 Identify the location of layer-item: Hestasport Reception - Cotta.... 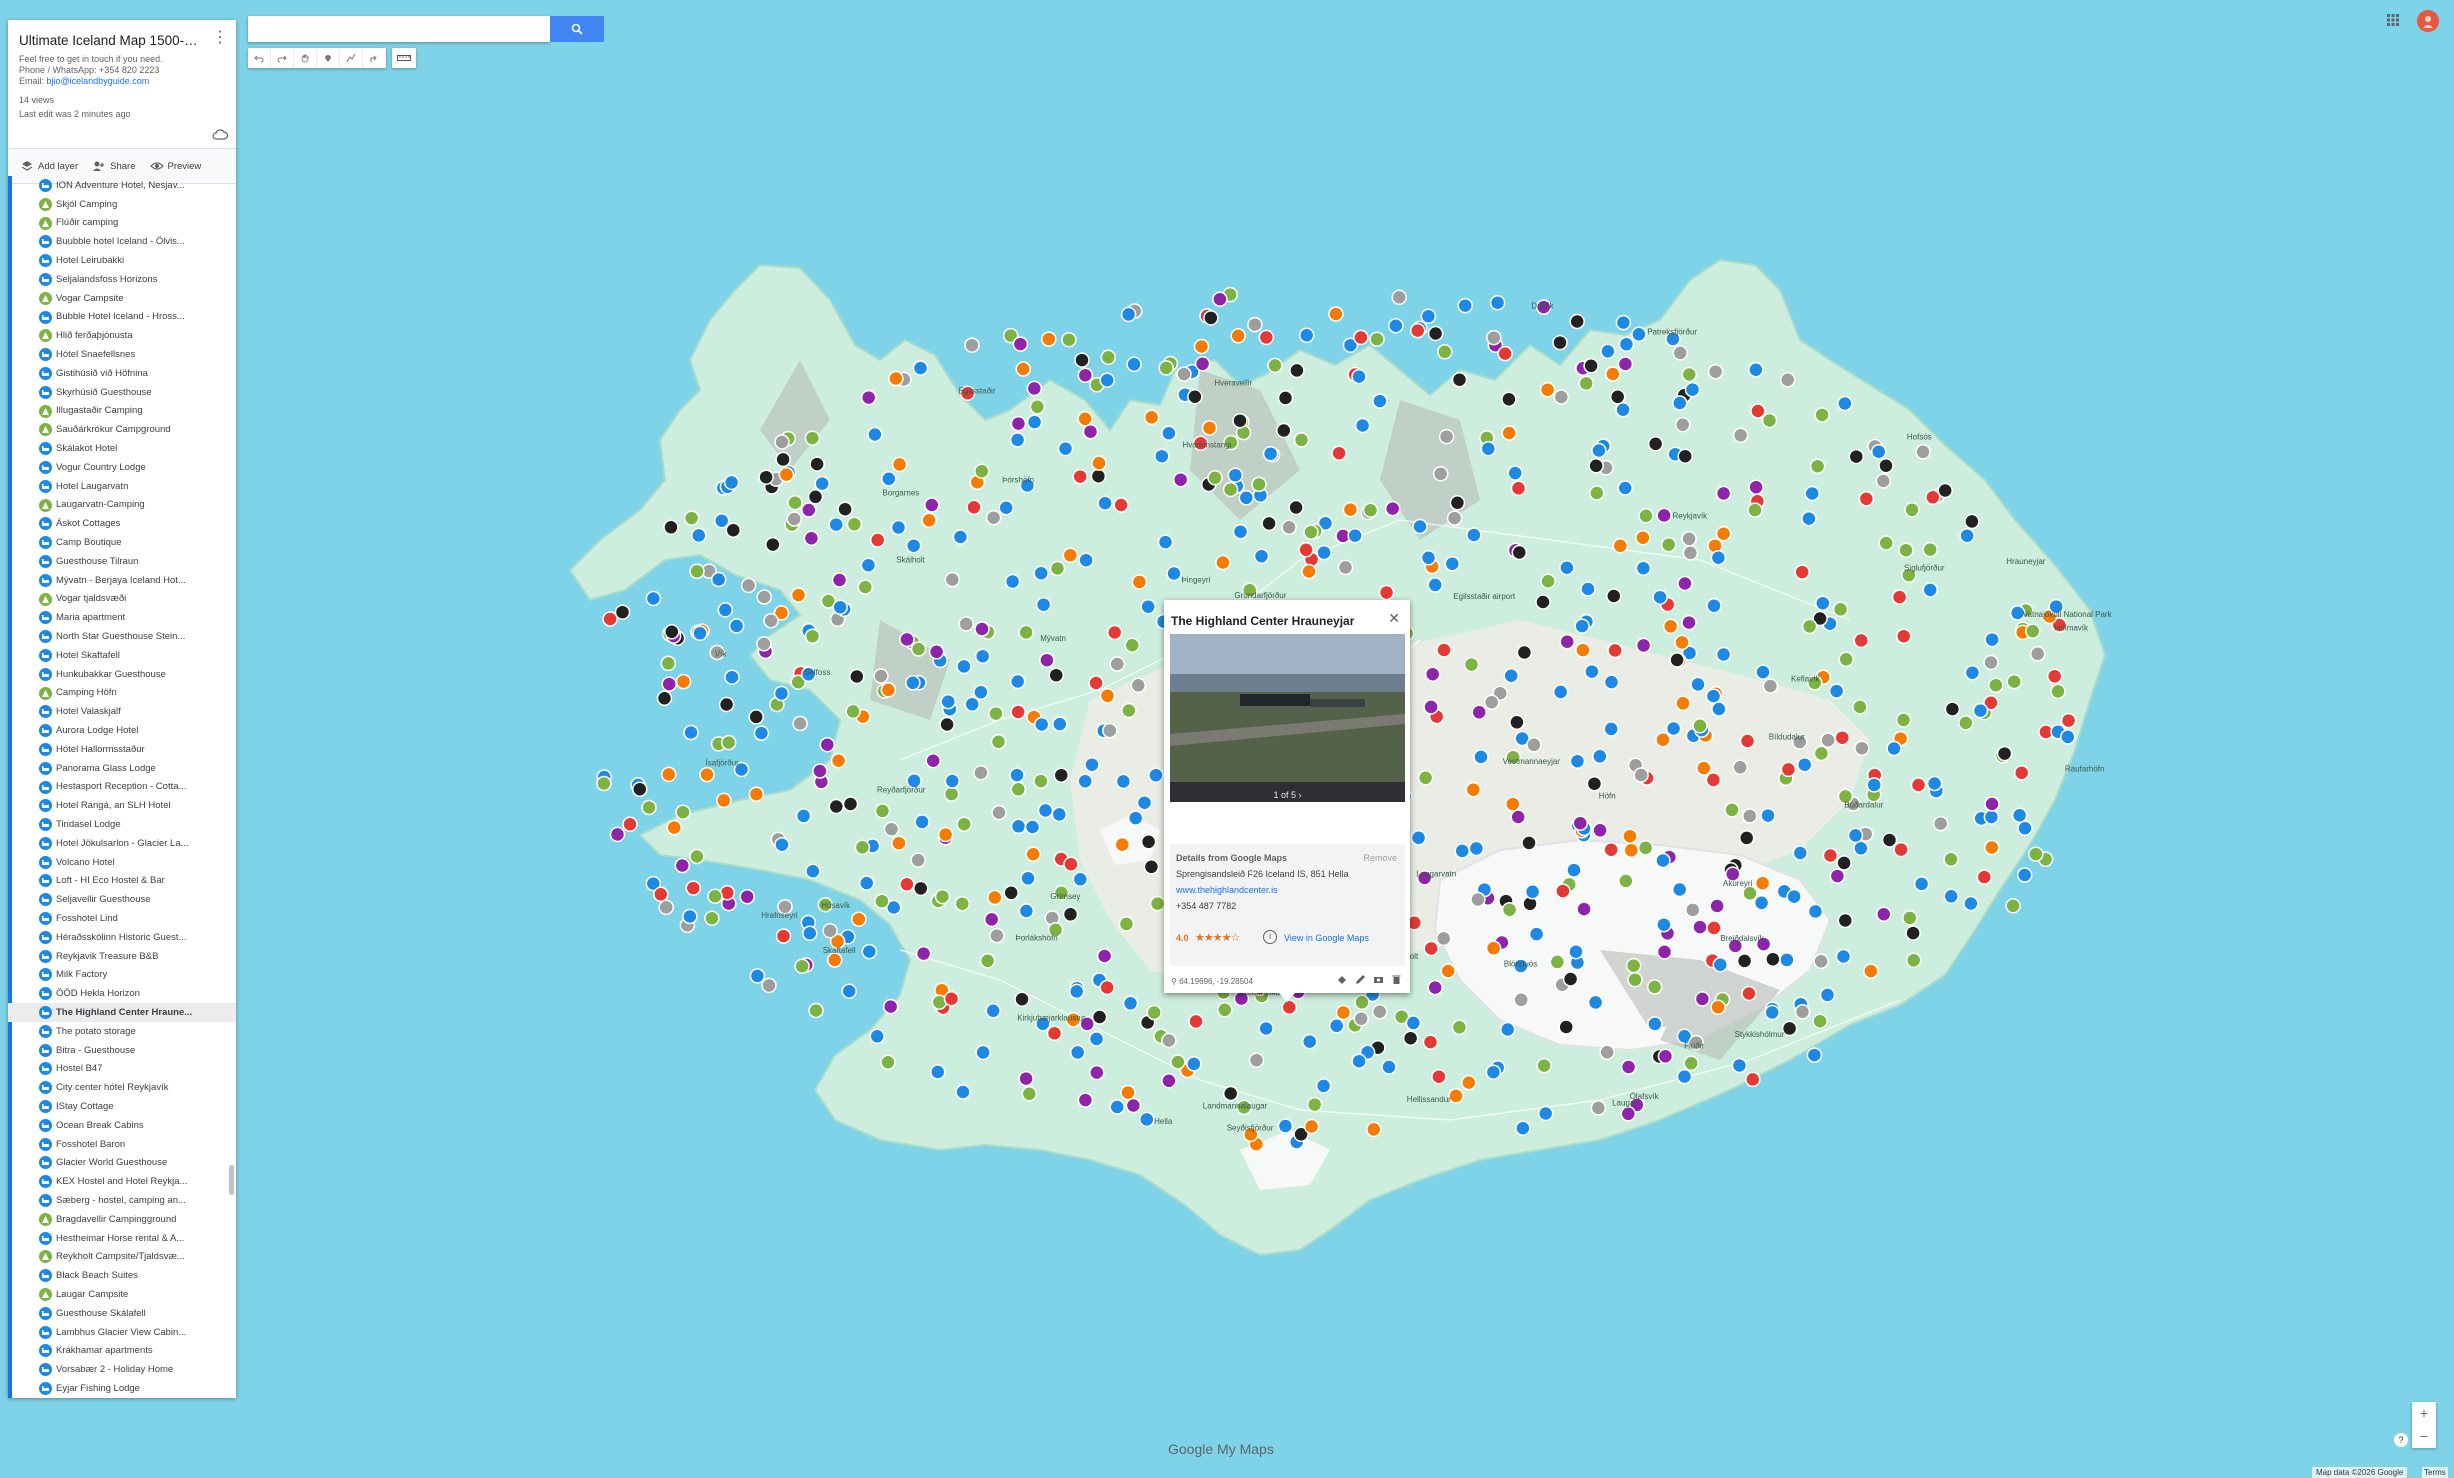
(122, 787).